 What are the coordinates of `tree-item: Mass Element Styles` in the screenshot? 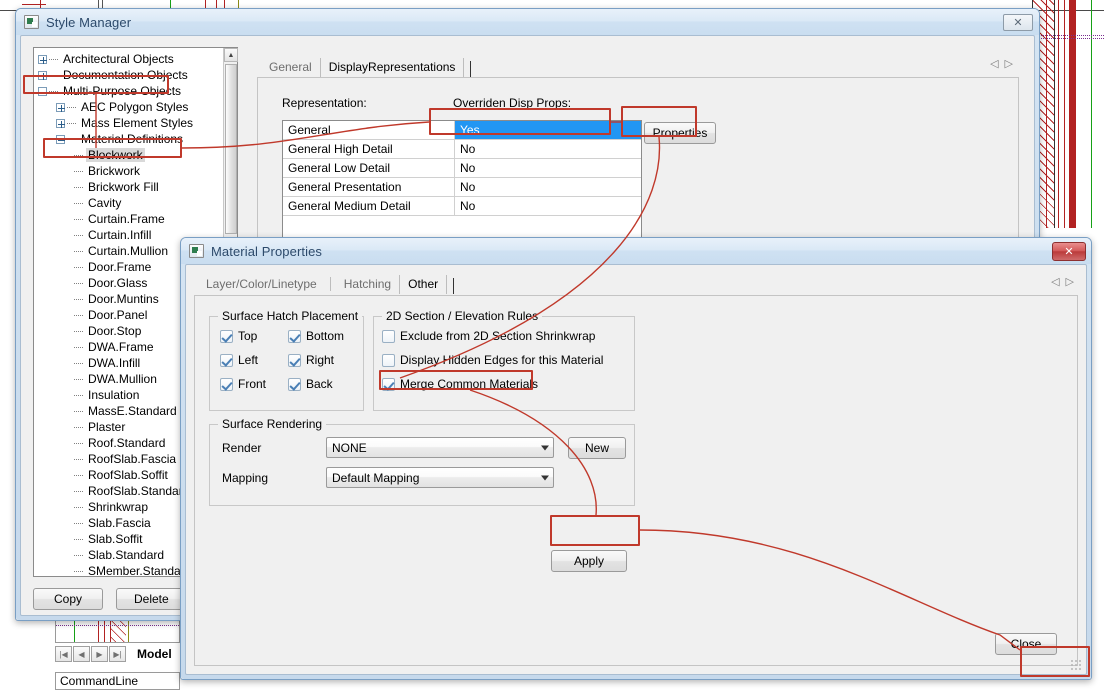 It's located at (130, 123).